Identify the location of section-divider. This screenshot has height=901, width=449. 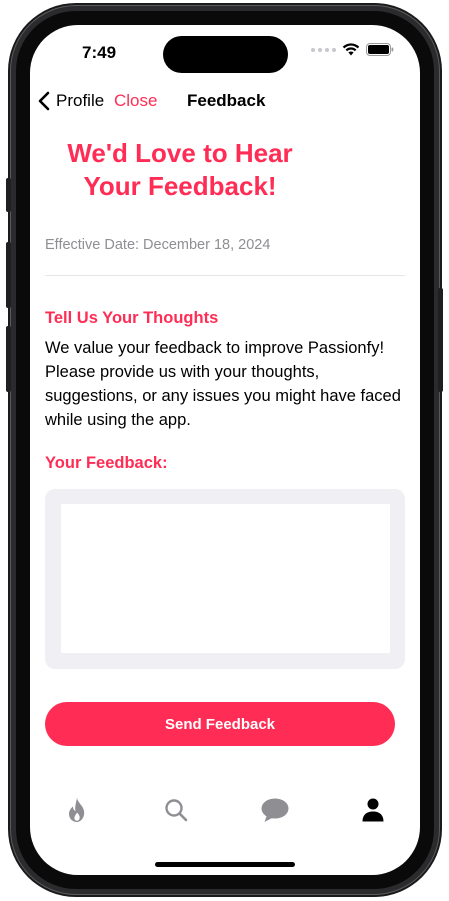
(225, 275).